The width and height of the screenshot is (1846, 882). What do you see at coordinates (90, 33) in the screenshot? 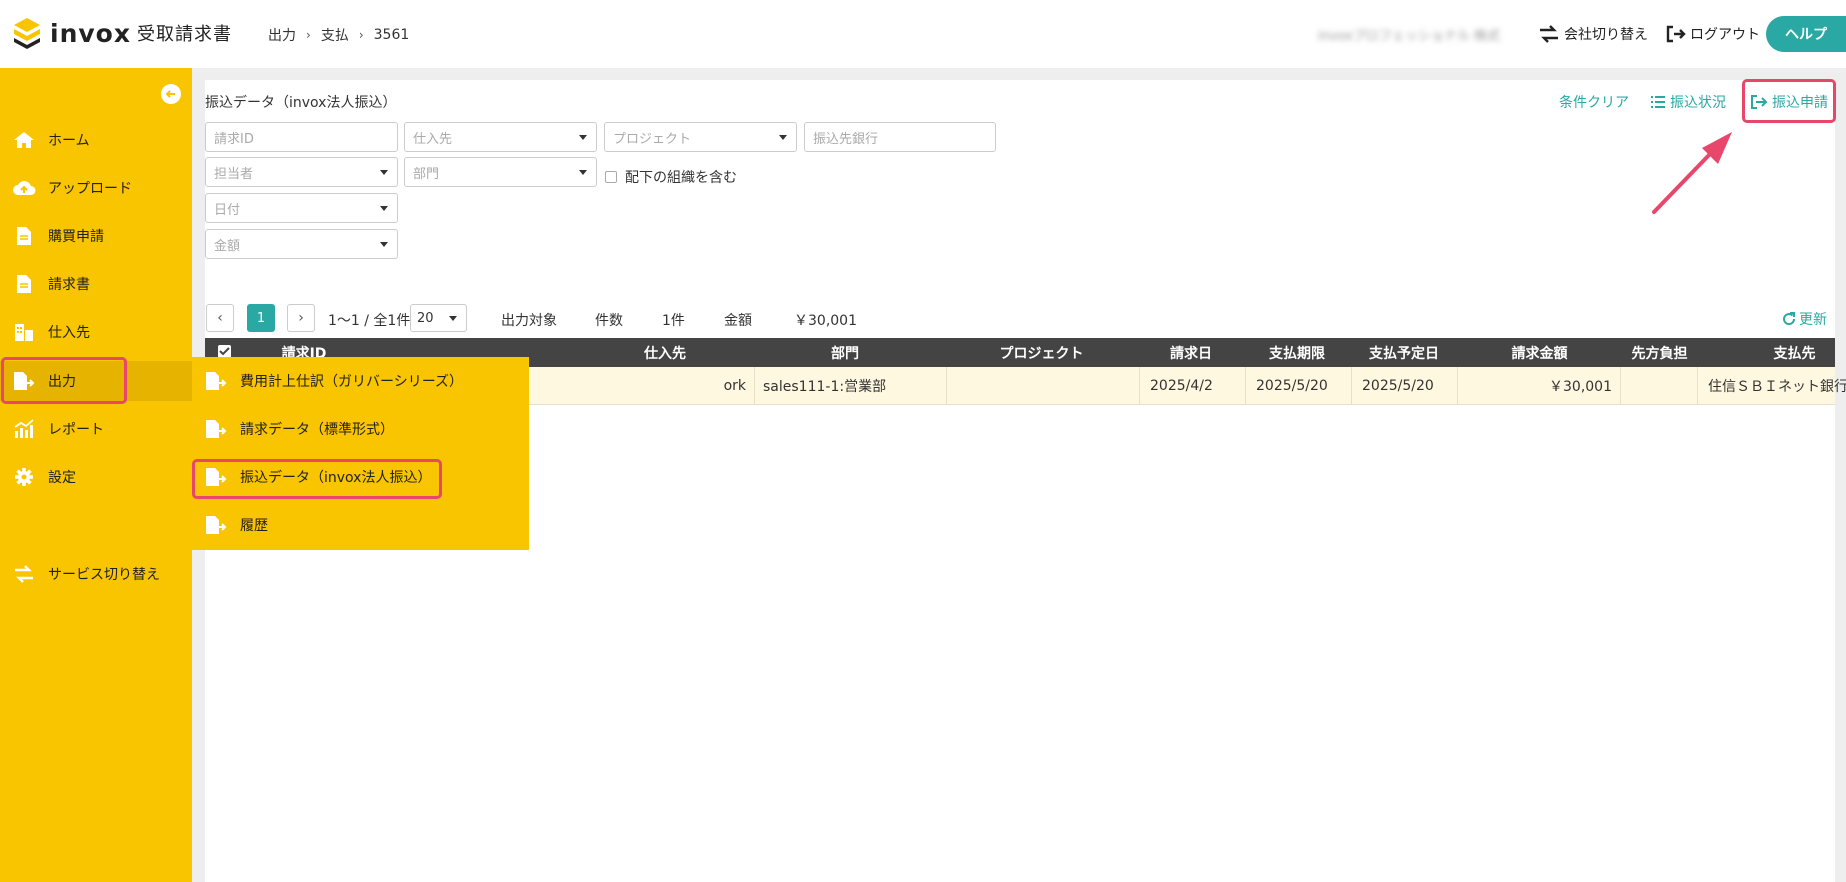
I see `logo-text: invox` at bounding box center [90, 33].